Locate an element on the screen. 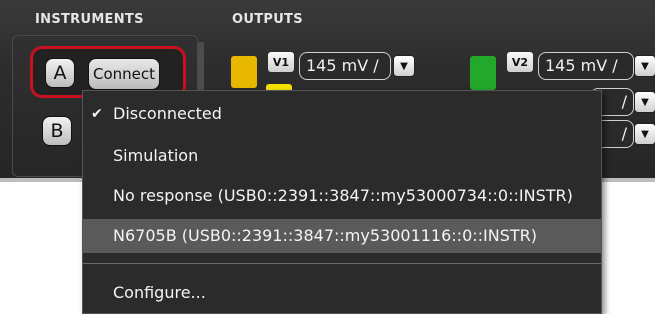 The width and height of the screenshot is (655, 314). v2-scale-field: 145 mV / is located at coordinates (586, 66).